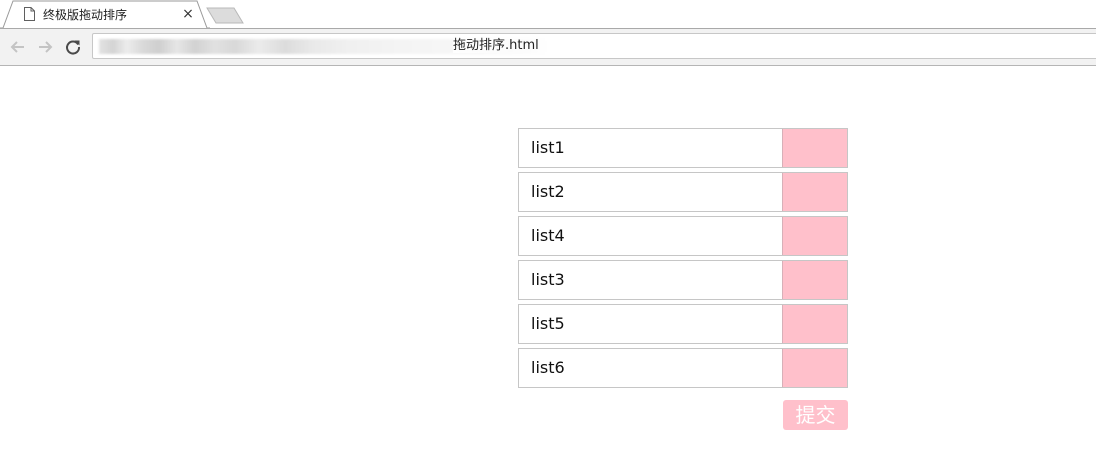 This screenshot has height=461, width=1096. Describe the element at coordinates (548, 147) in the screenshot. I see `list-item-label: list1` at that location.